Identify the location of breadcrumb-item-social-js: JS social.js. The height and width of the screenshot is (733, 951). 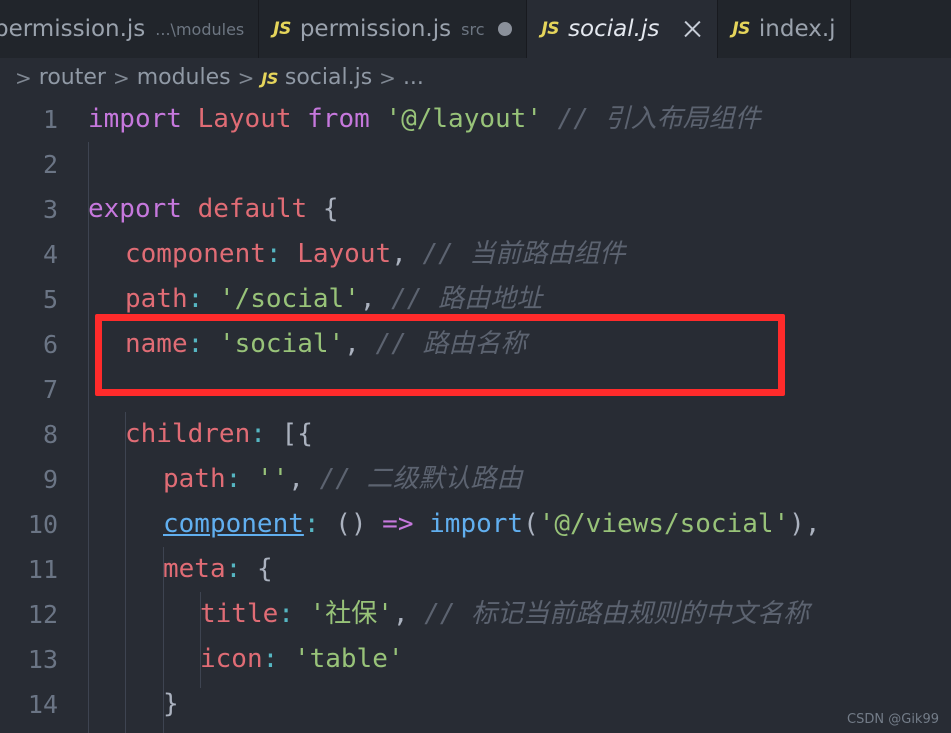
(316, 77).